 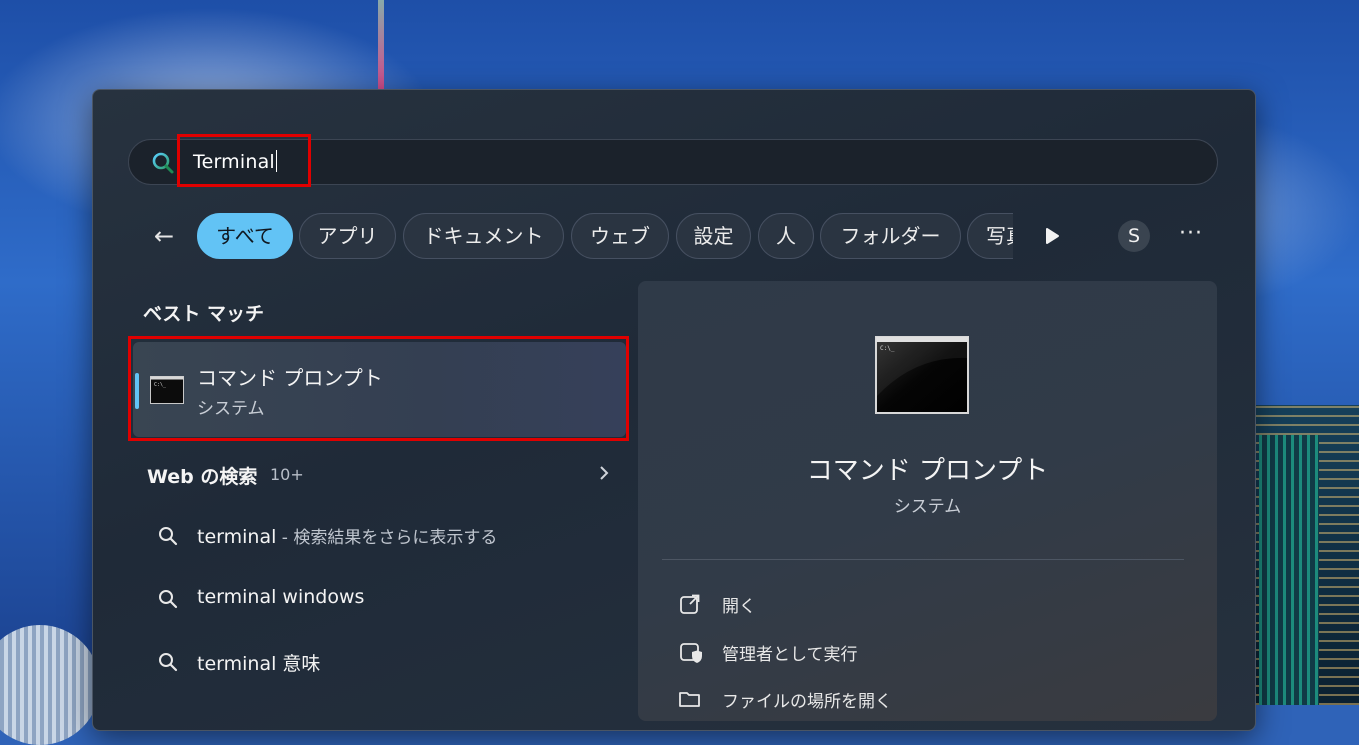 I want to click on action-open-file-location: ファイルの場所を開く, so click(x=828, y=699).